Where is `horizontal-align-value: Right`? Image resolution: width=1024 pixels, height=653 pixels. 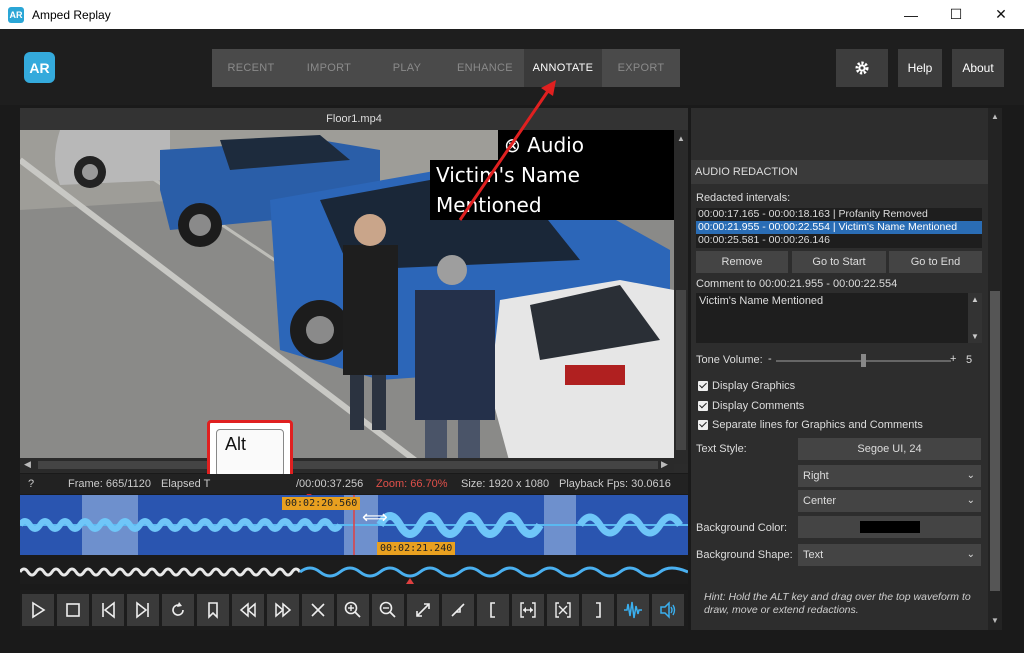 horizontal-align-value: Right is located at coordinates (816, 476).